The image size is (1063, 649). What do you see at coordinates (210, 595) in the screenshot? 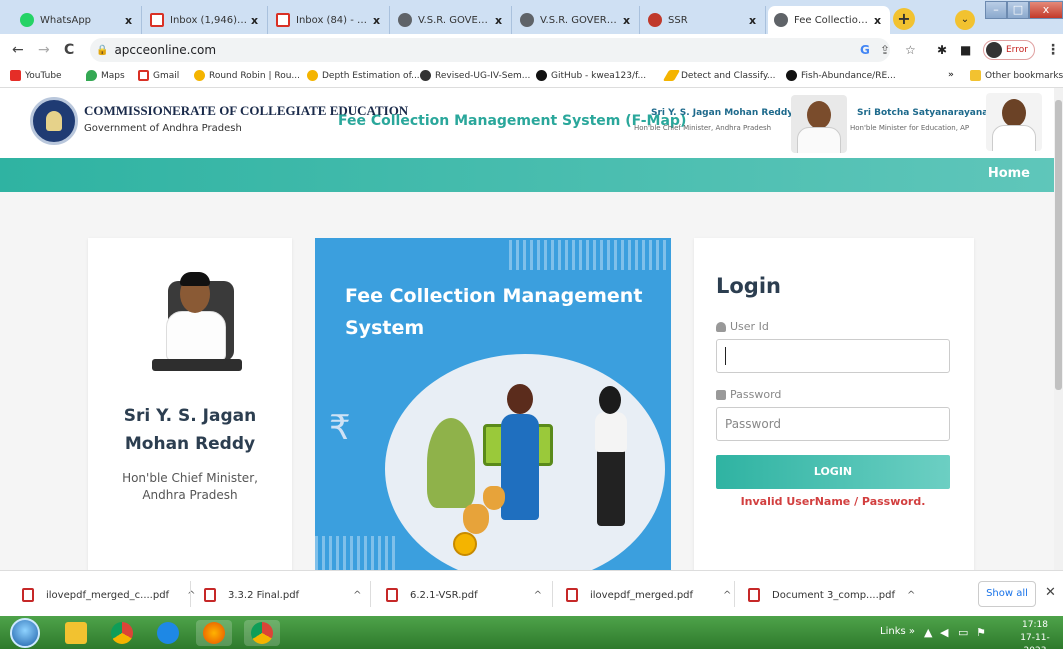
I see `pdf-file-icon` at bounding box center [210, 595].